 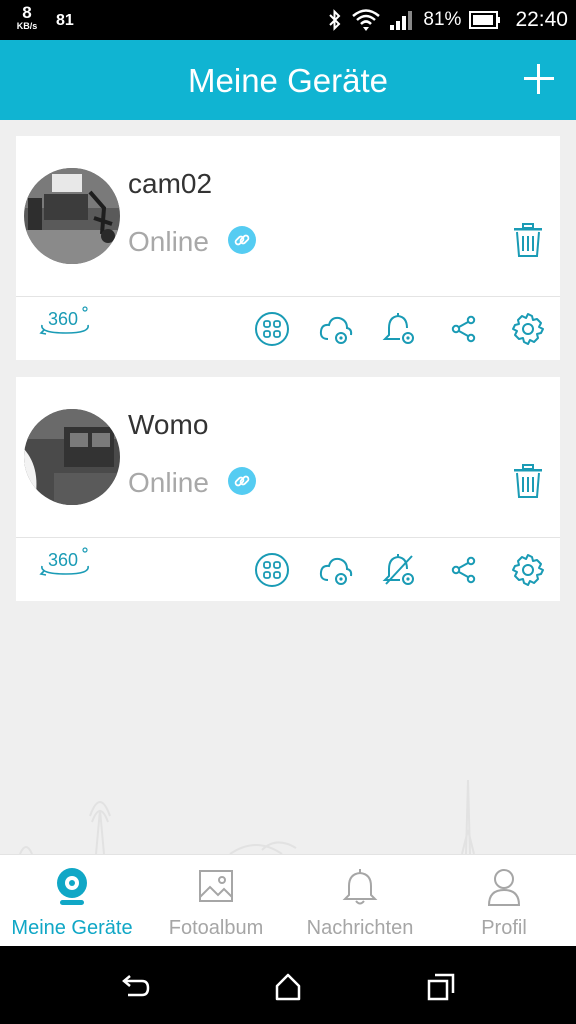 I want to click on clock: 22:40, so click(x=541, y=19).